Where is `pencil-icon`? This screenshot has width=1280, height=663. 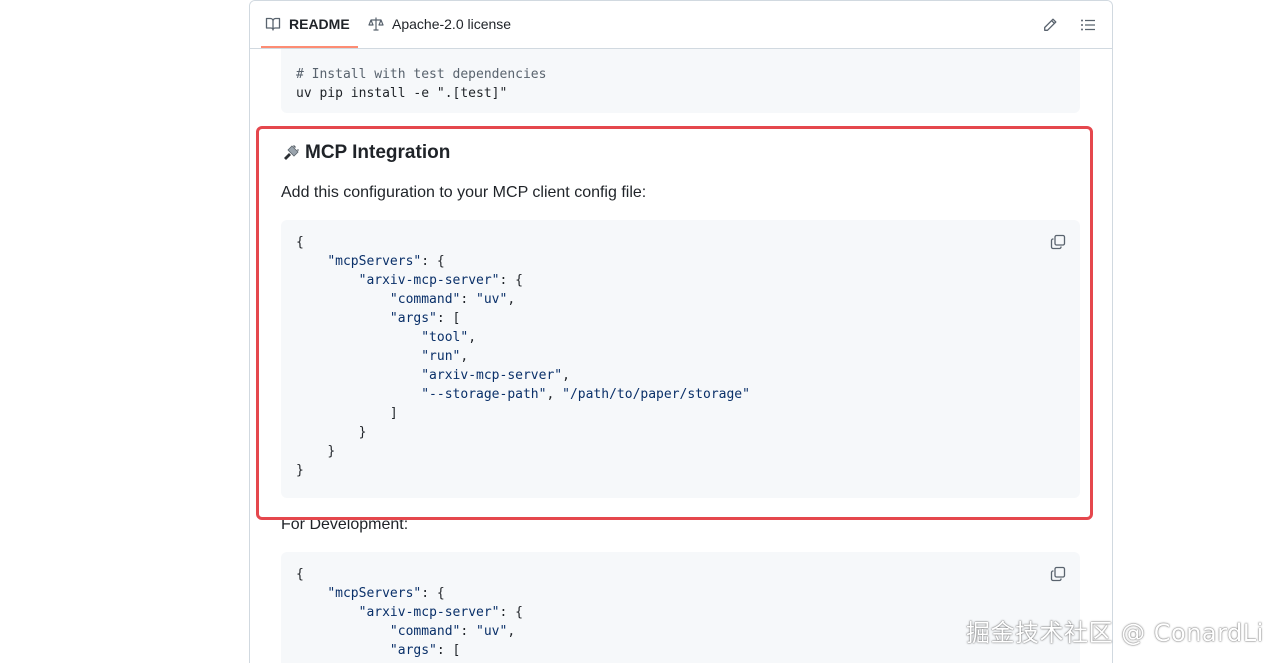 pencil-icon is located at coordinates (1050, 24).